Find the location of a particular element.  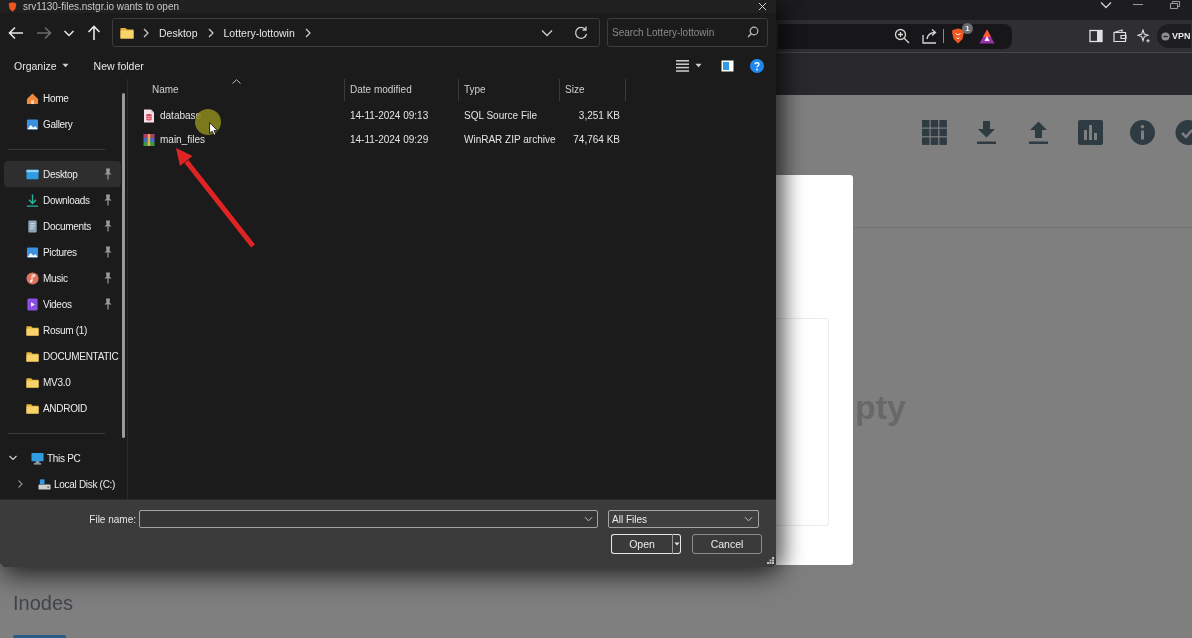

document-icon is located at coordinates (32, 226).